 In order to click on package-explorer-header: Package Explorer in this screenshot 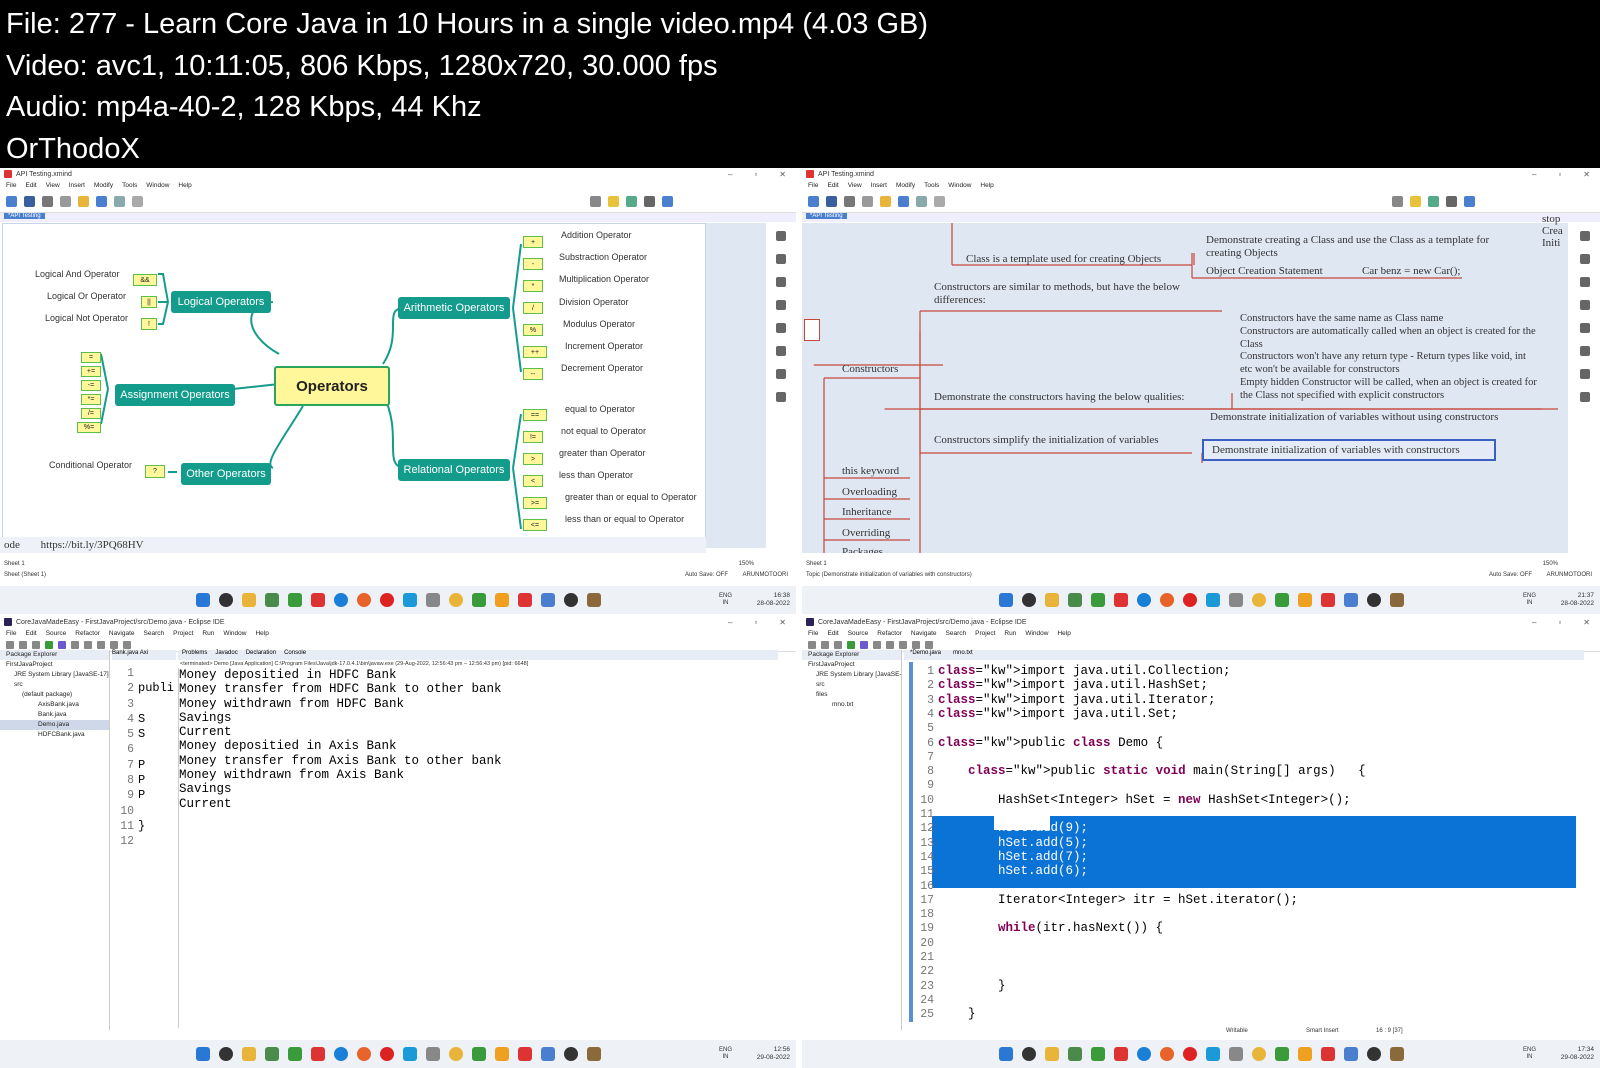, I will do `click(851, 655)`.